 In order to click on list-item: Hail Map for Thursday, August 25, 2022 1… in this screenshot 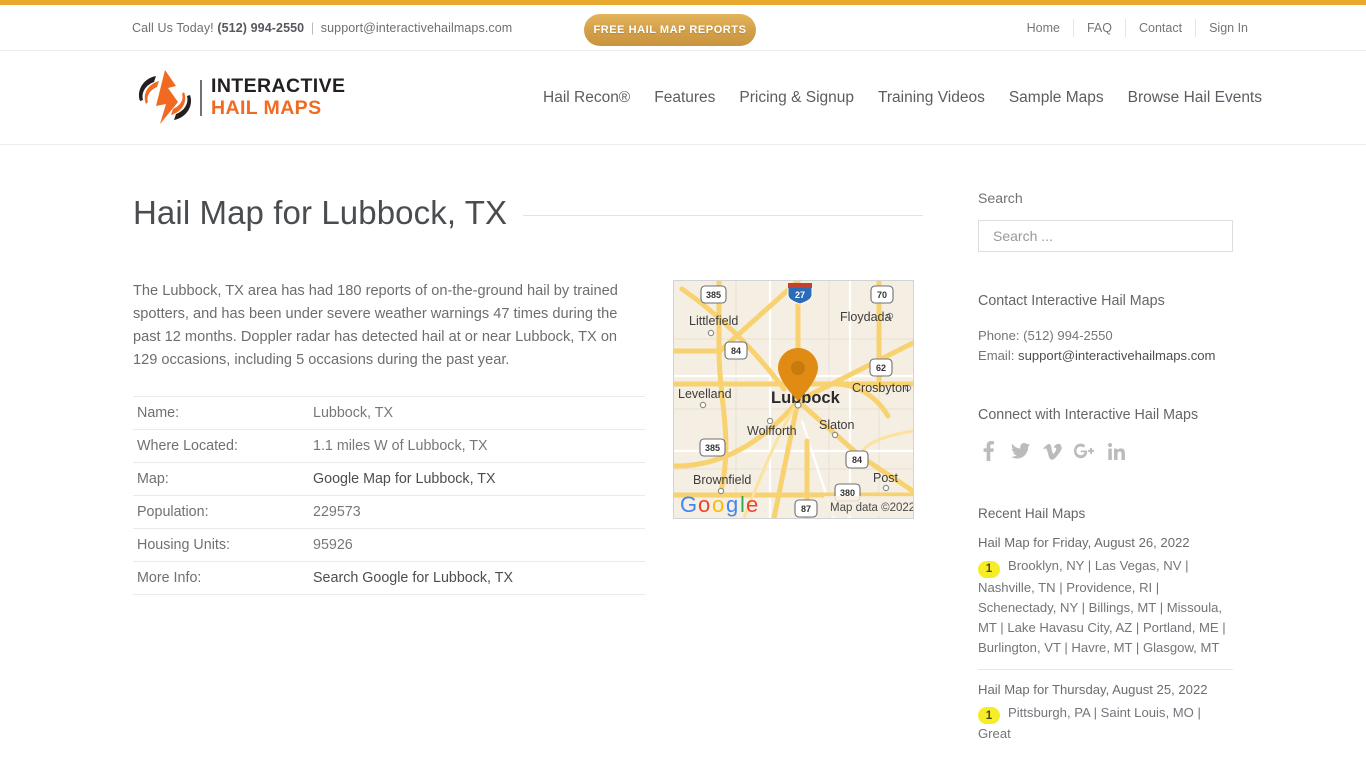, I will do `click(1105, 712)`.